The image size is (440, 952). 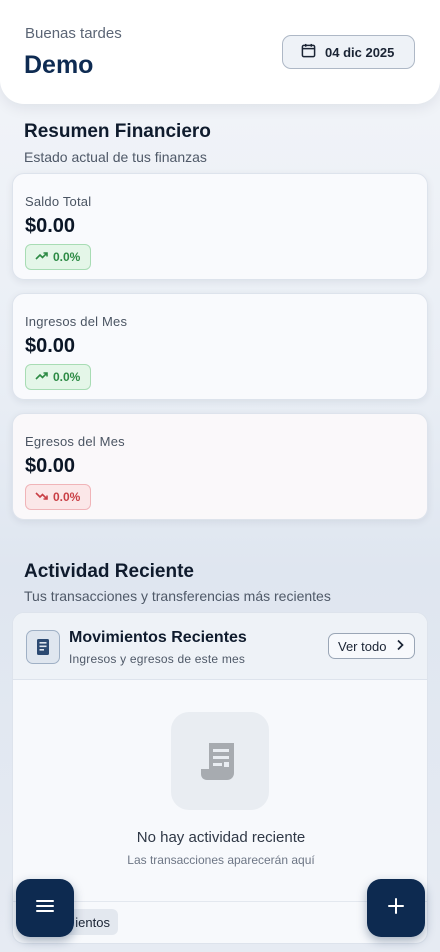 I want to click on add-button, so click(x=396, y=908).